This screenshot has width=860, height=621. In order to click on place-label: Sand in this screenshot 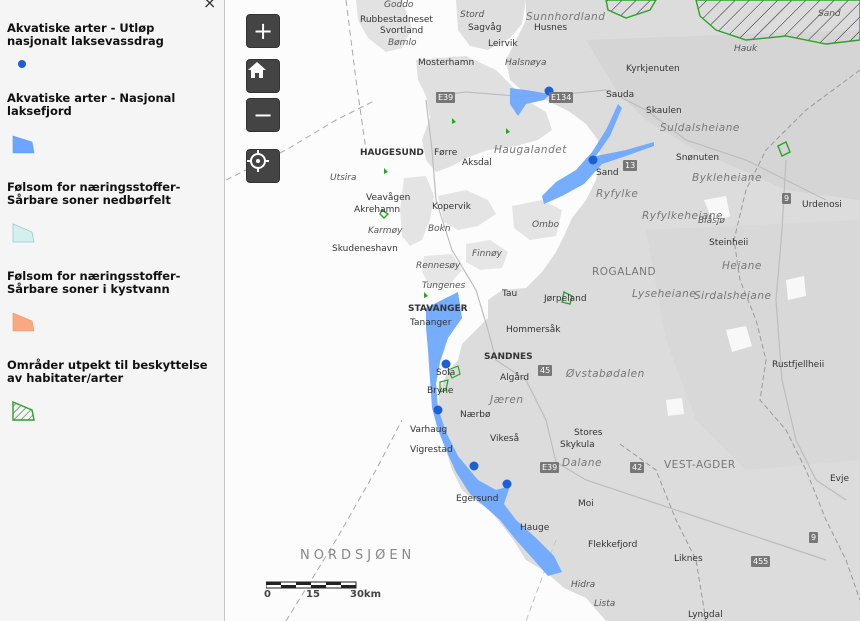, I will do `click(829, 14)`.